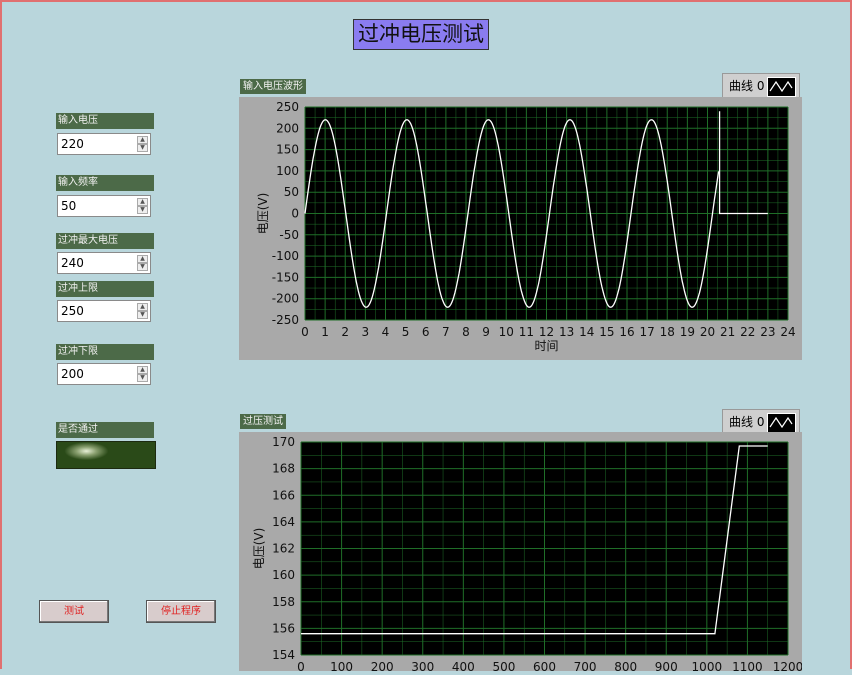  I want to click on y-tick-label: 154, so click(283, 655).